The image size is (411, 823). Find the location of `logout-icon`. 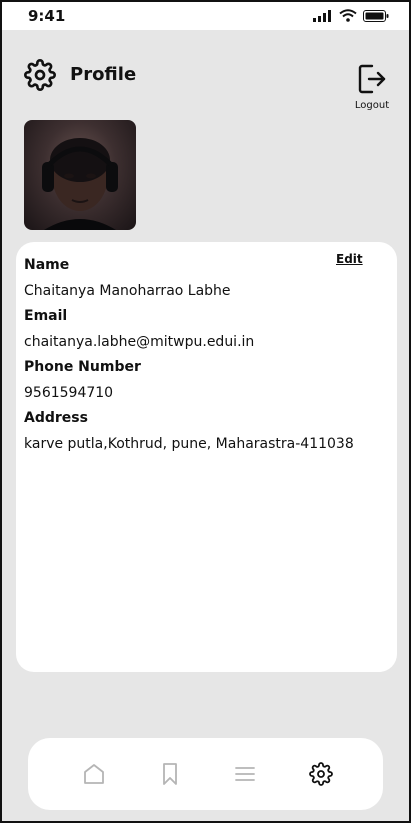

logout-icon is located at coordinates (372, 79).